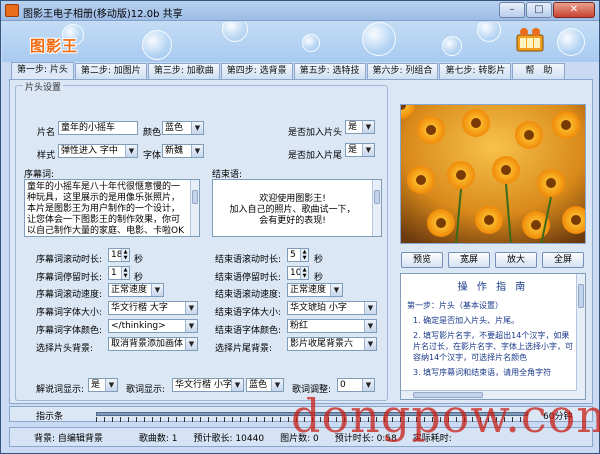 This screenshot has height=454, width=600. Describe the element at coordinates (422, 260) in the screenshot. I see `preview-button: 预览` at that location.